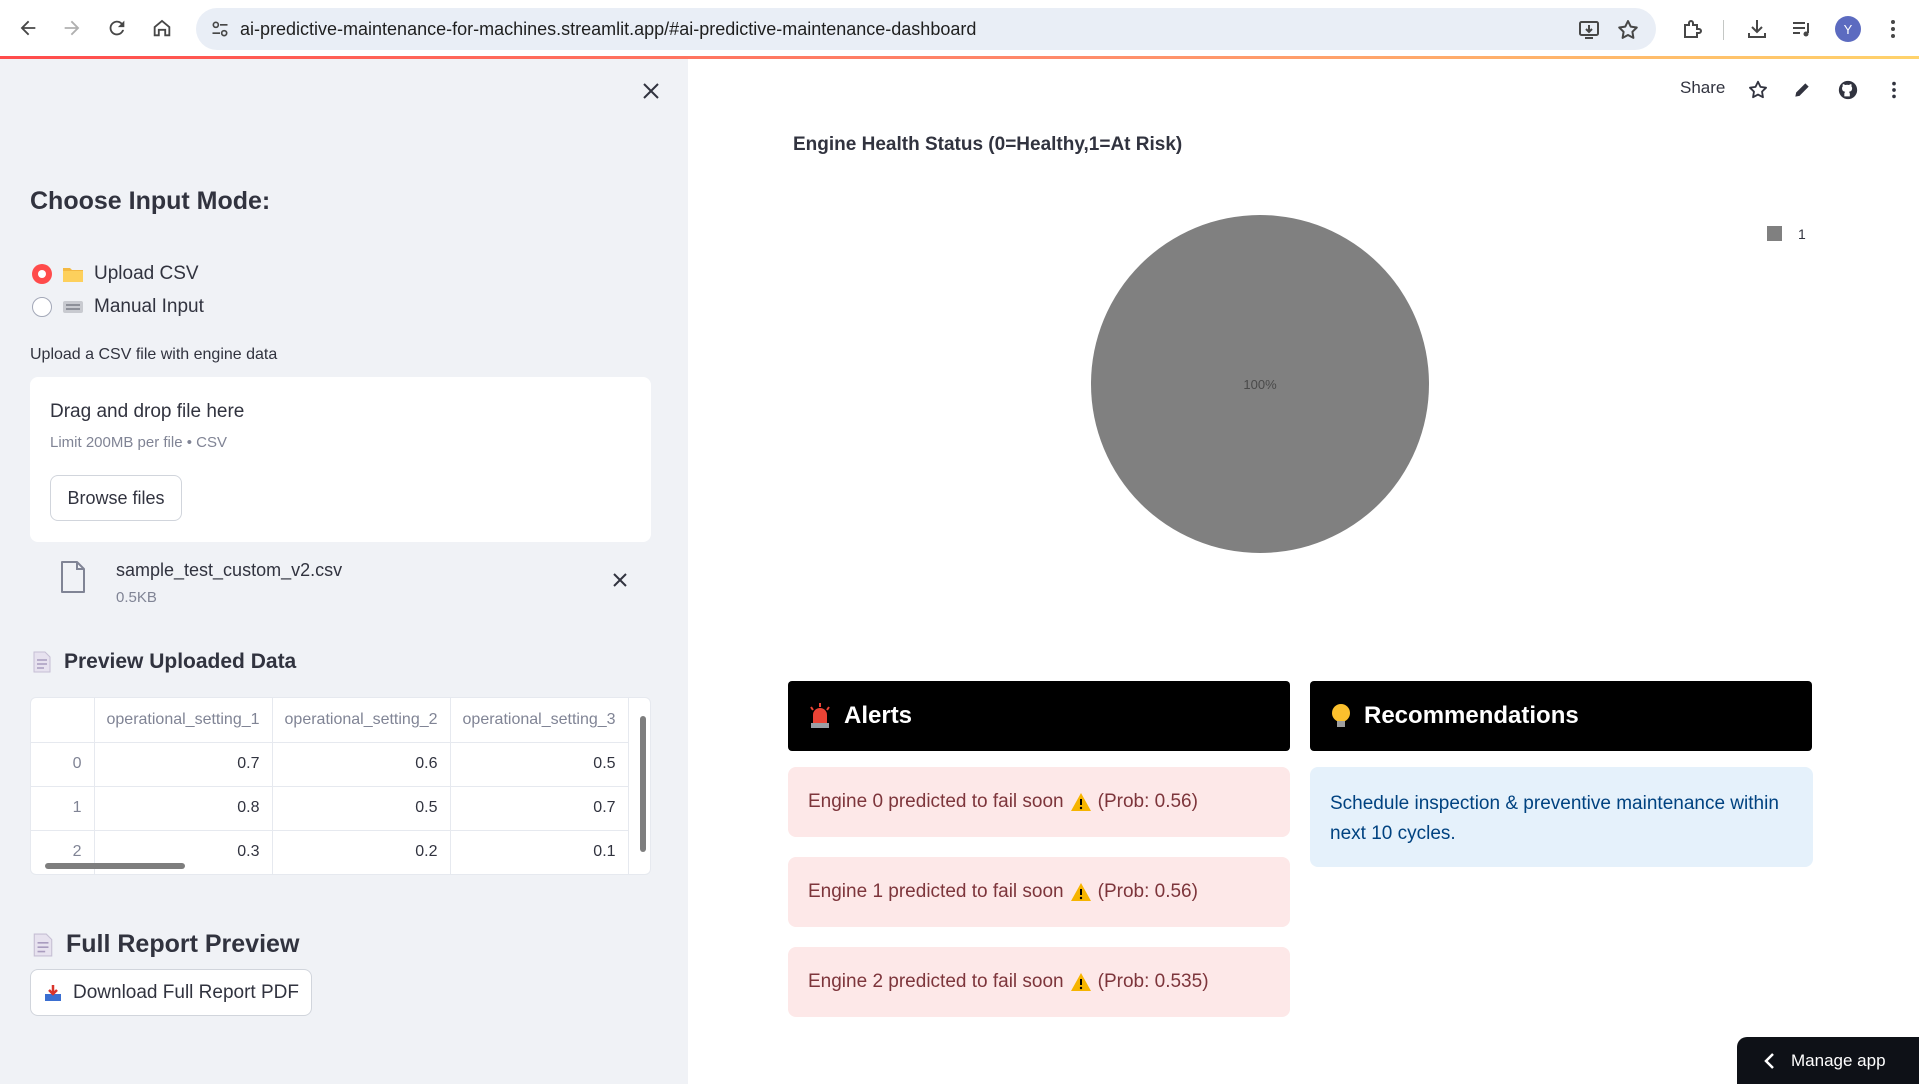  Describe the element at coordinates (1341, 715) in the screenshot. I see `lightbulb-icon` at that location.